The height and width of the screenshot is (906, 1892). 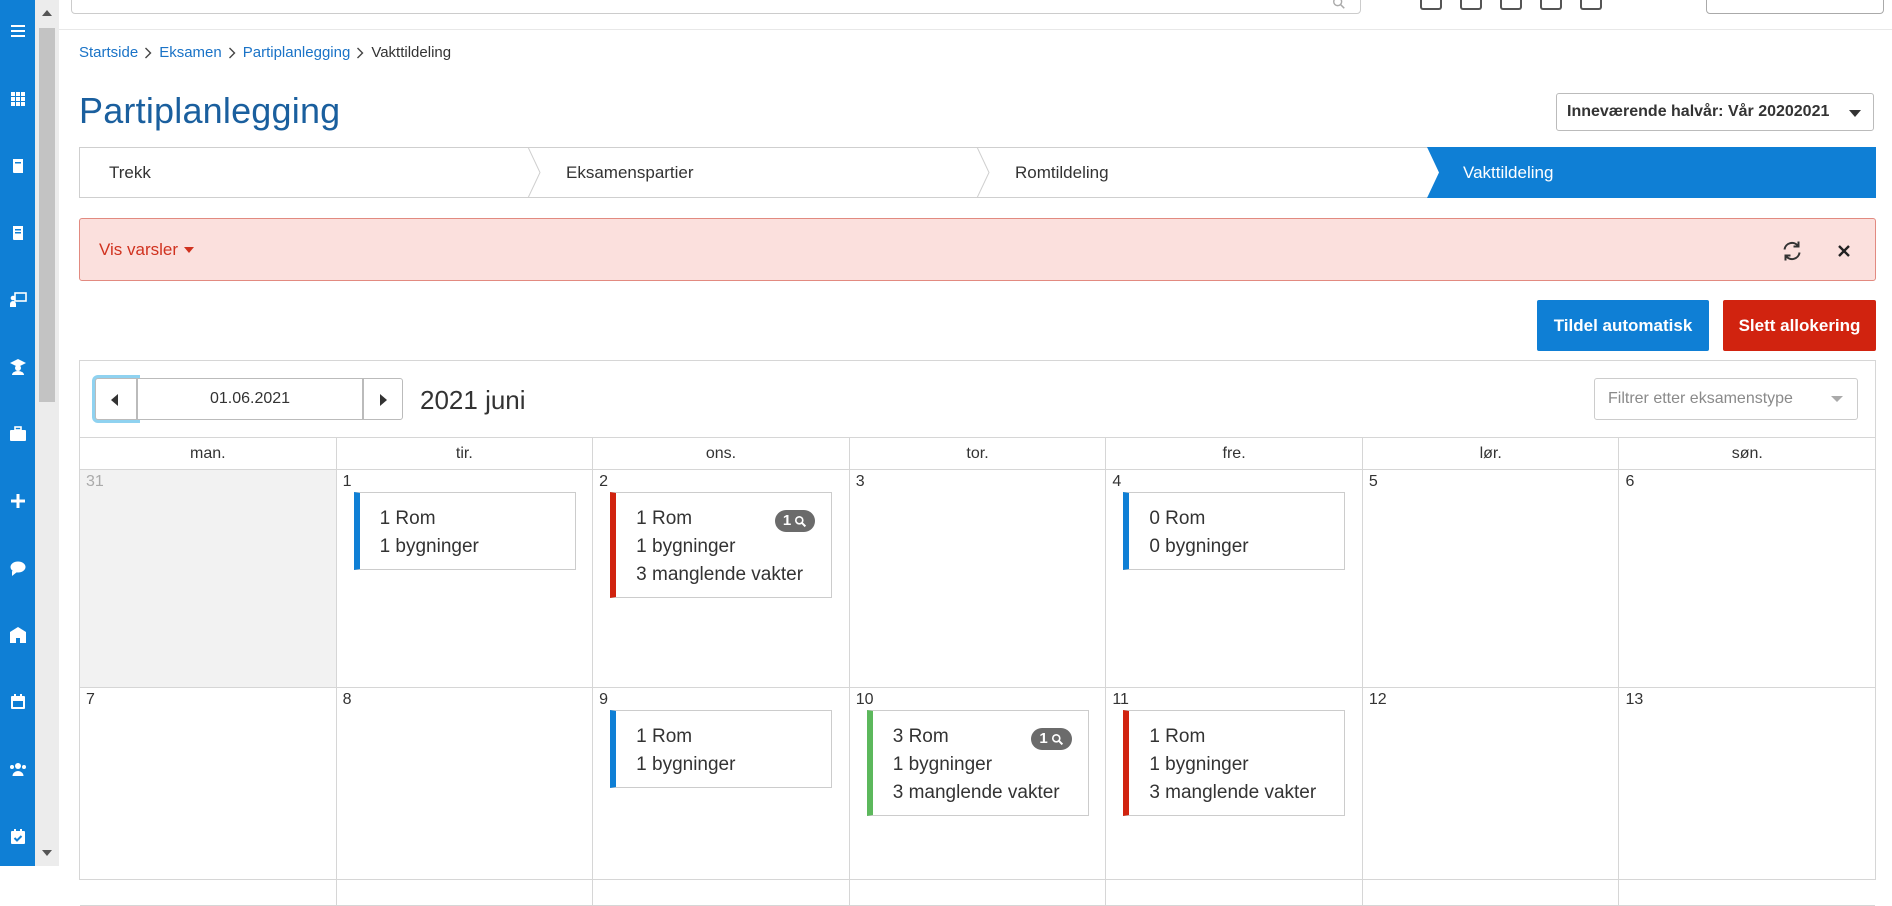 I want to click on chat-nav-button, so click(x=17, y=570).